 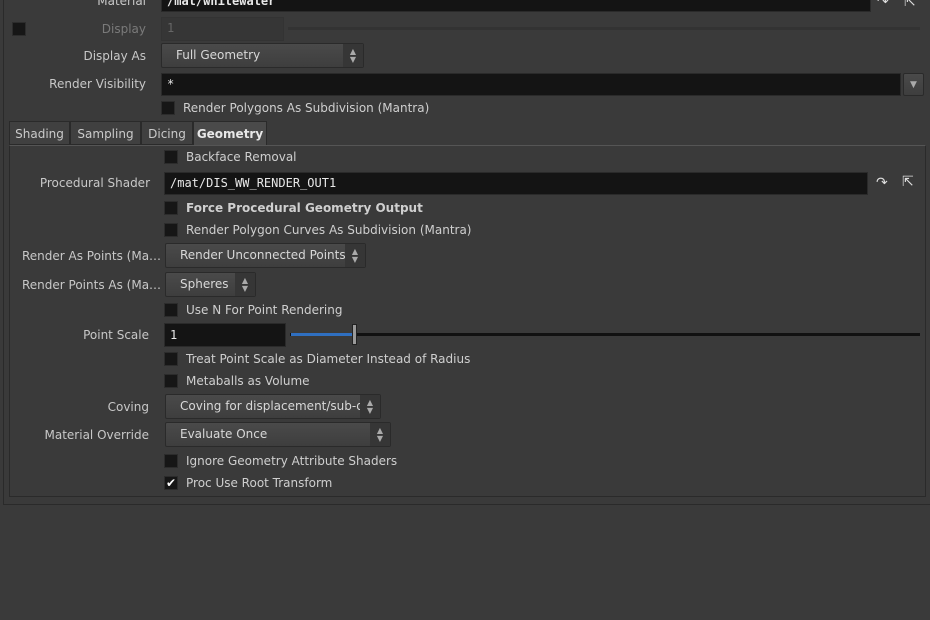 What do you see at coordinates (241, 157) in the screenshot?
I see `backface-label: Backface Removal` at bounding box center [241, 157].